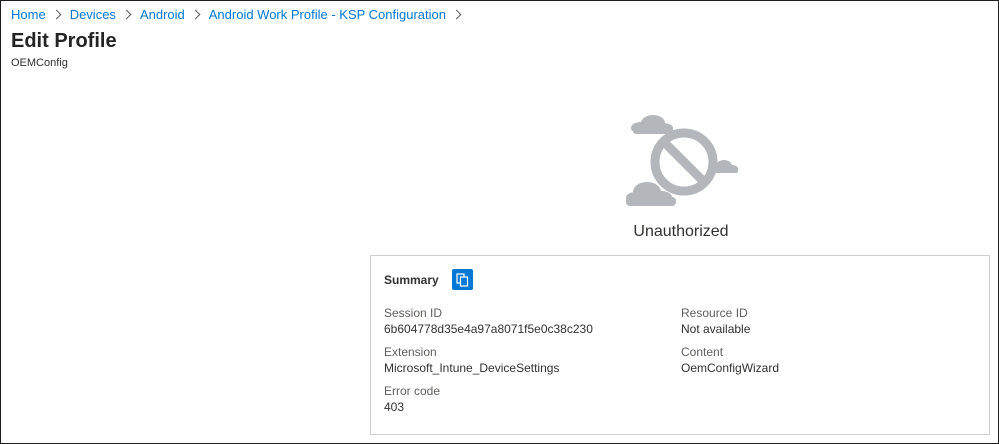  Describe the element at coordinates (714, 313) in the screenshot. I see `resource-id-label: Resource ID` at that location.